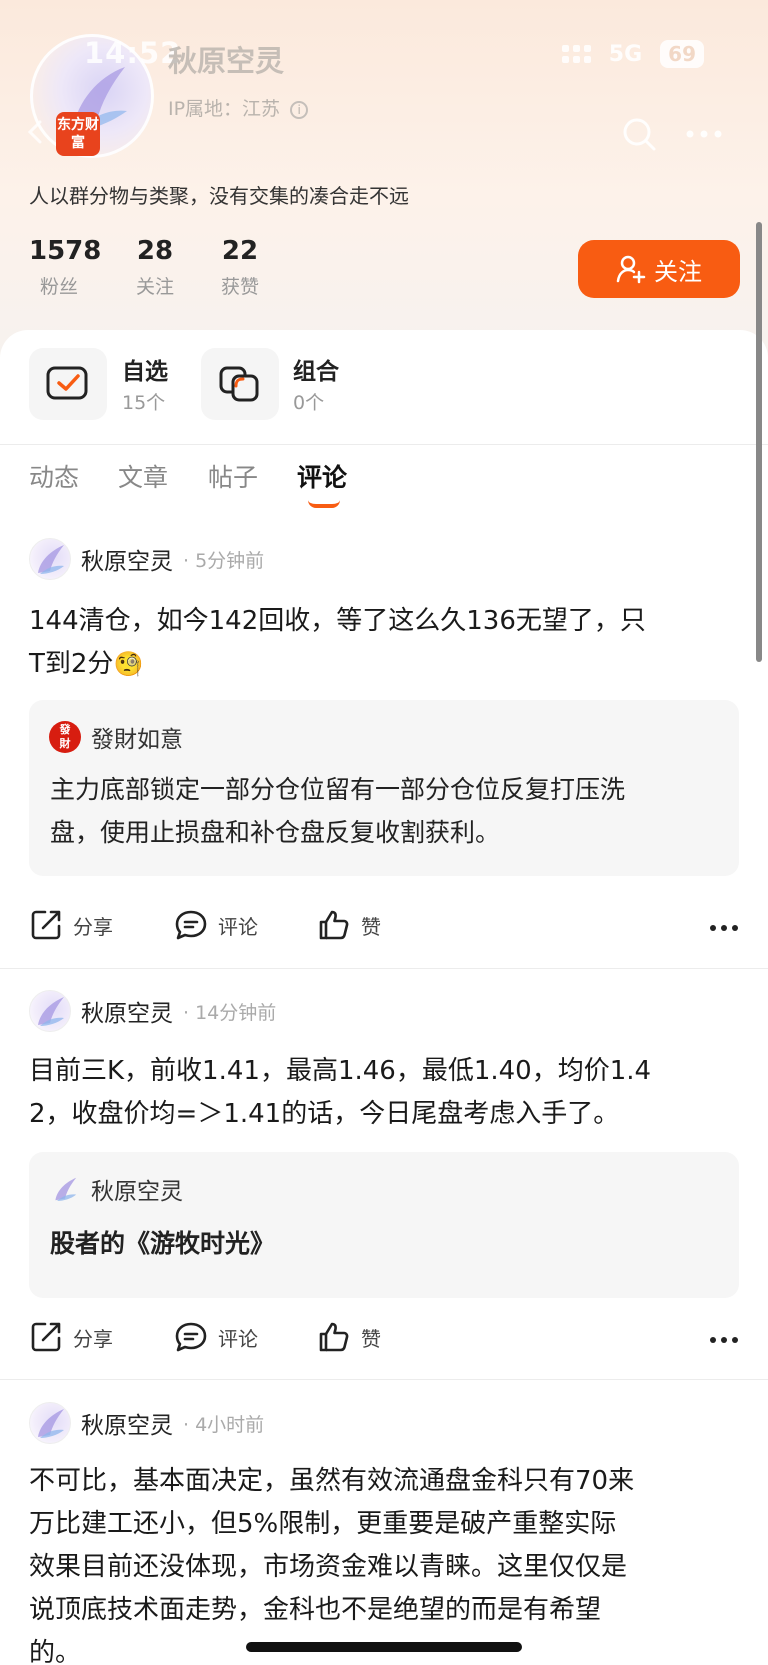 Image resolution: width=768 pixels, height=1665 pixels. What do you see at coordinates (384, 1379) in the screenshot?
I see `divider` at bounding box center [384, 1379].